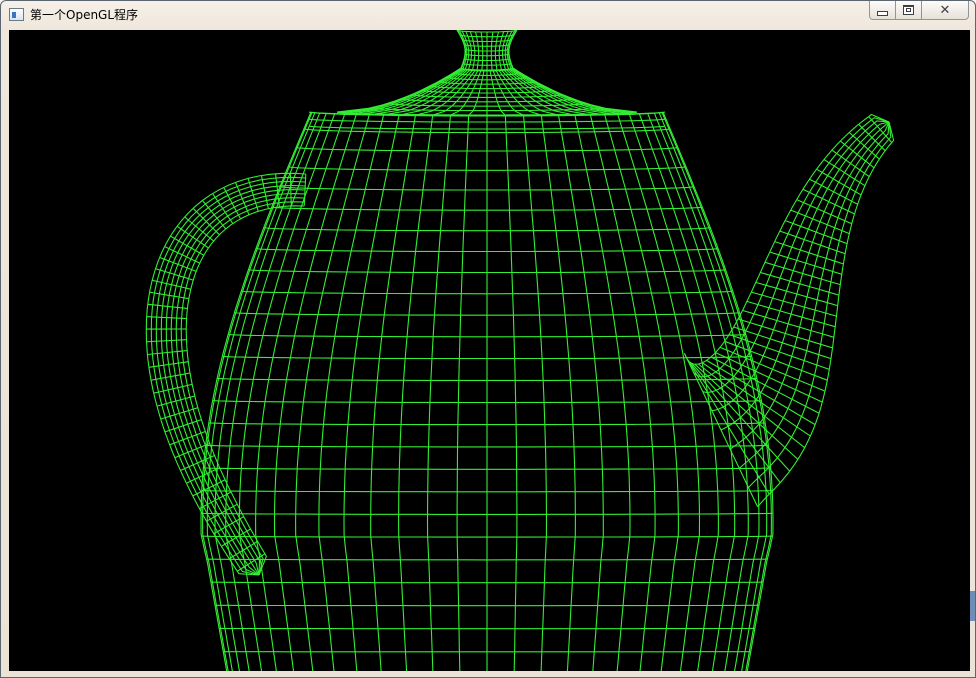  Describe the element at coordinates (972, 606) in the screenshot. I see `resize-edge` at that location.